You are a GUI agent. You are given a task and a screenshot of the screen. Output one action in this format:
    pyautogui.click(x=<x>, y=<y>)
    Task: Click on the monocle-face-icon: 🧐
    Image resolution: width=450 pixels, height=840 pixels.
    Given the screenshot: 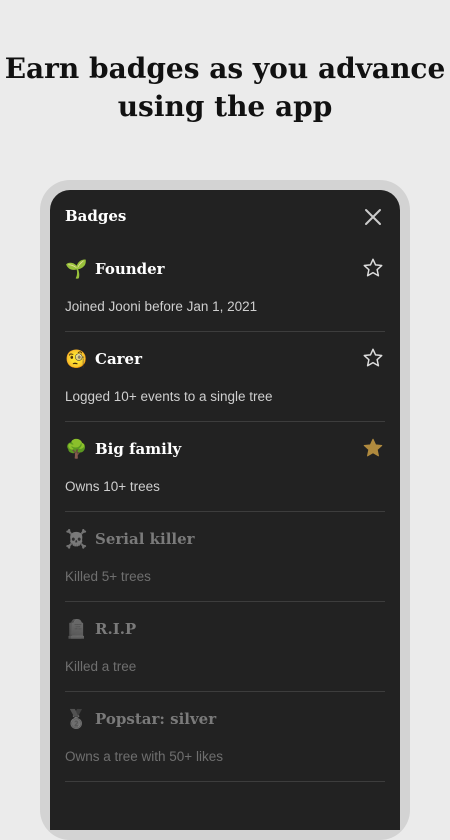 What is the action you would take?
    pyautogui.click(x=76, y=359)
    